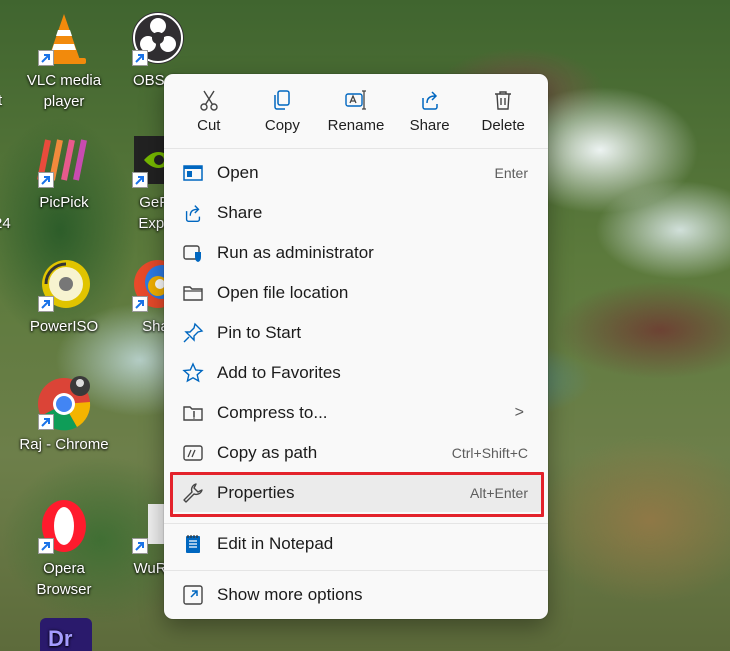  Describe the element at coordinates (259, 332) in the screenshot. I see `menu-item-label: Pin to Start` at that location.